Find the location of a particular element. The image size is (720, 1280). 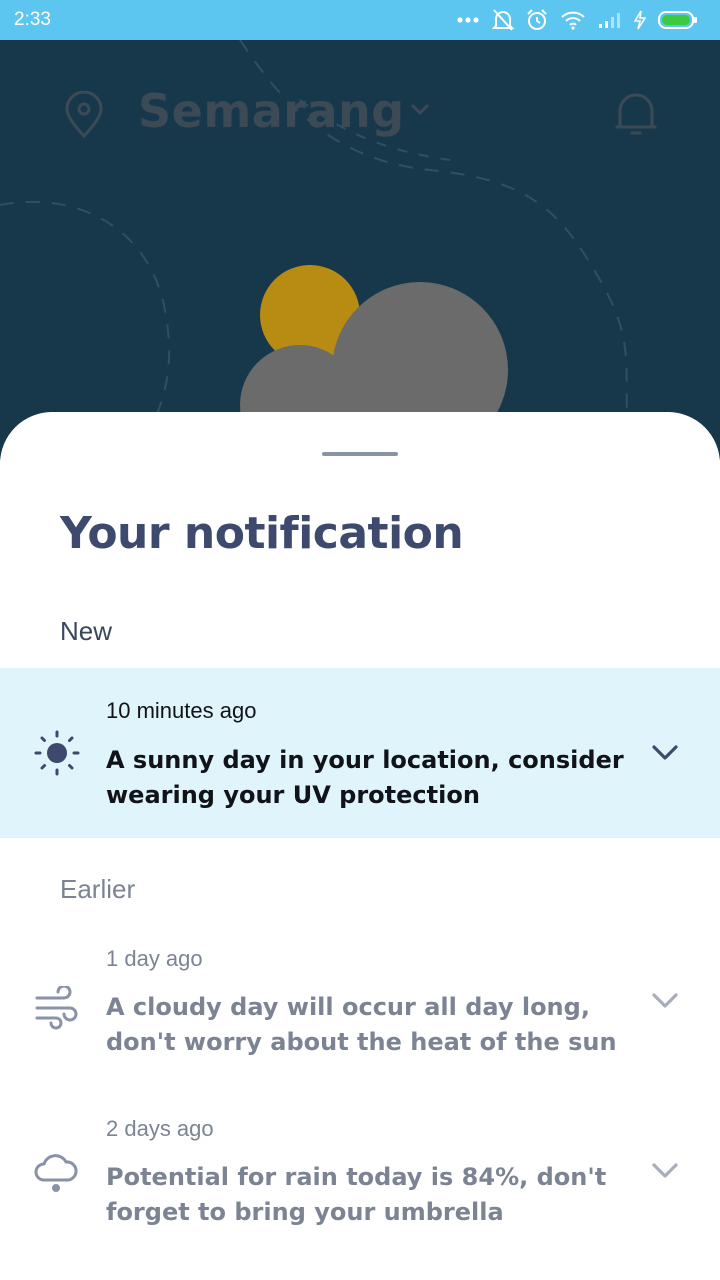

sheet-drag-handle is located at coordinates (360, 454).